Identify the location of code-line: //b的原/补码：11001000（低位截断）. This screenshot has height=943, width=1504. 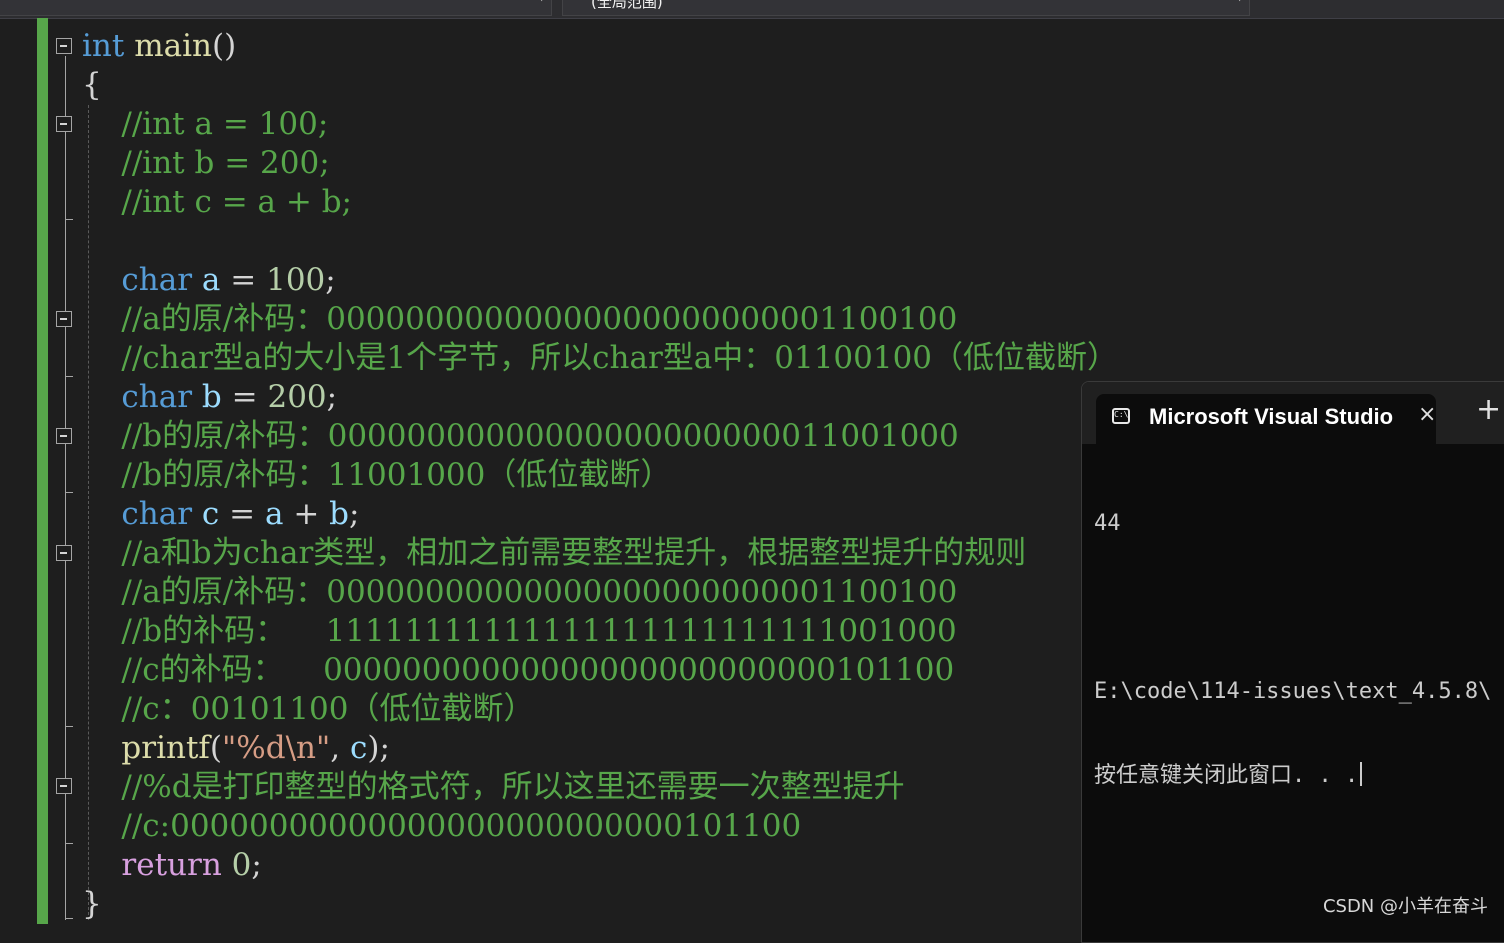
(376, 475).